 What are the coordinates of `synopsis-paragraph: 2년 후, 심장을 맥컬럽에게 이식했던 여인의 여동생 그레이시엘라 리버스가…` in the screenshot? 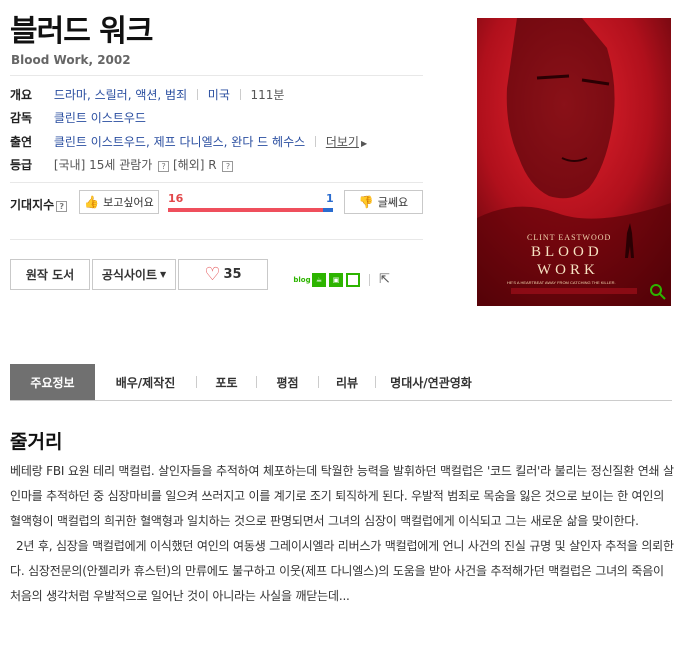 It's located at (342, 571).